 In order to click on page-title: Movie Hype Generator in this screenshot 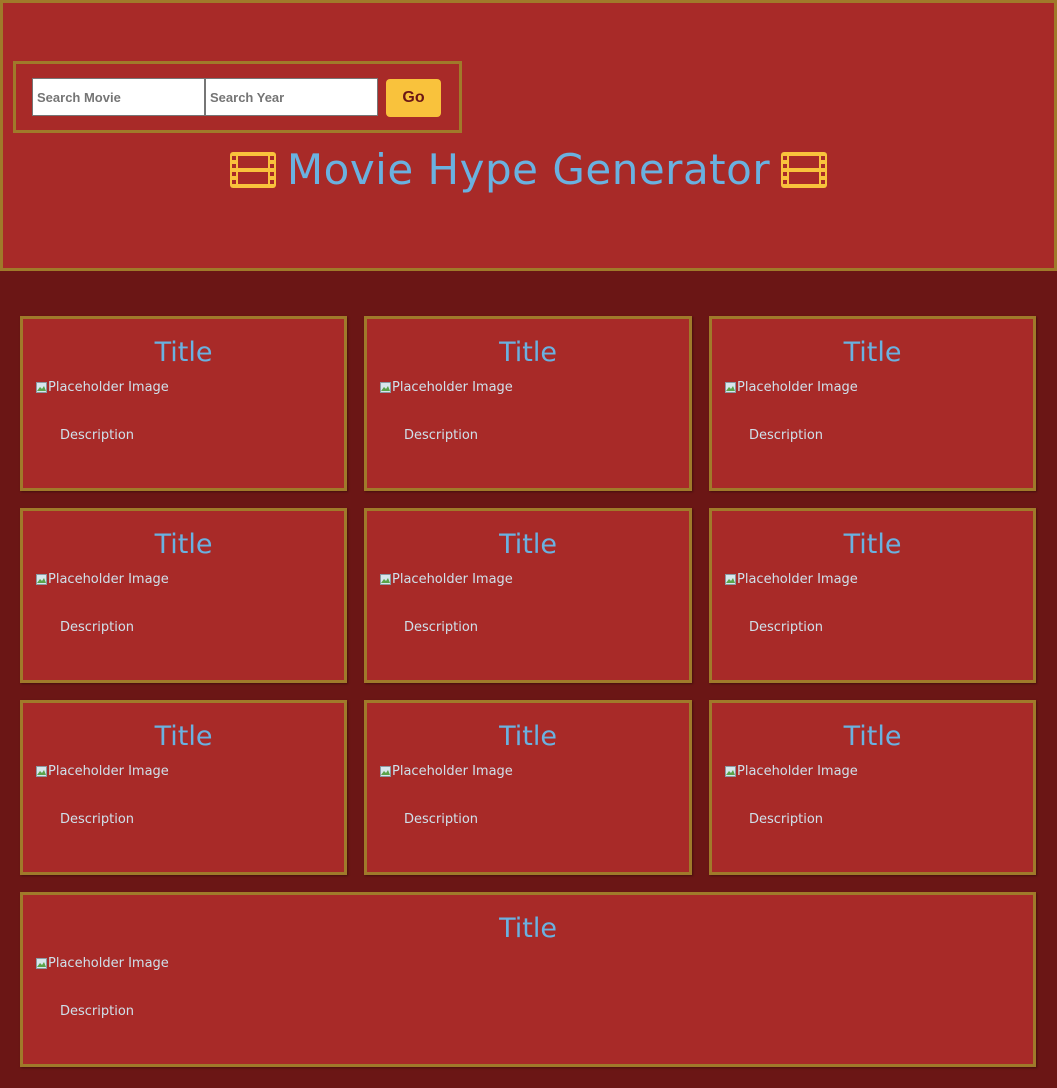, I will do `click(528, 172)`.